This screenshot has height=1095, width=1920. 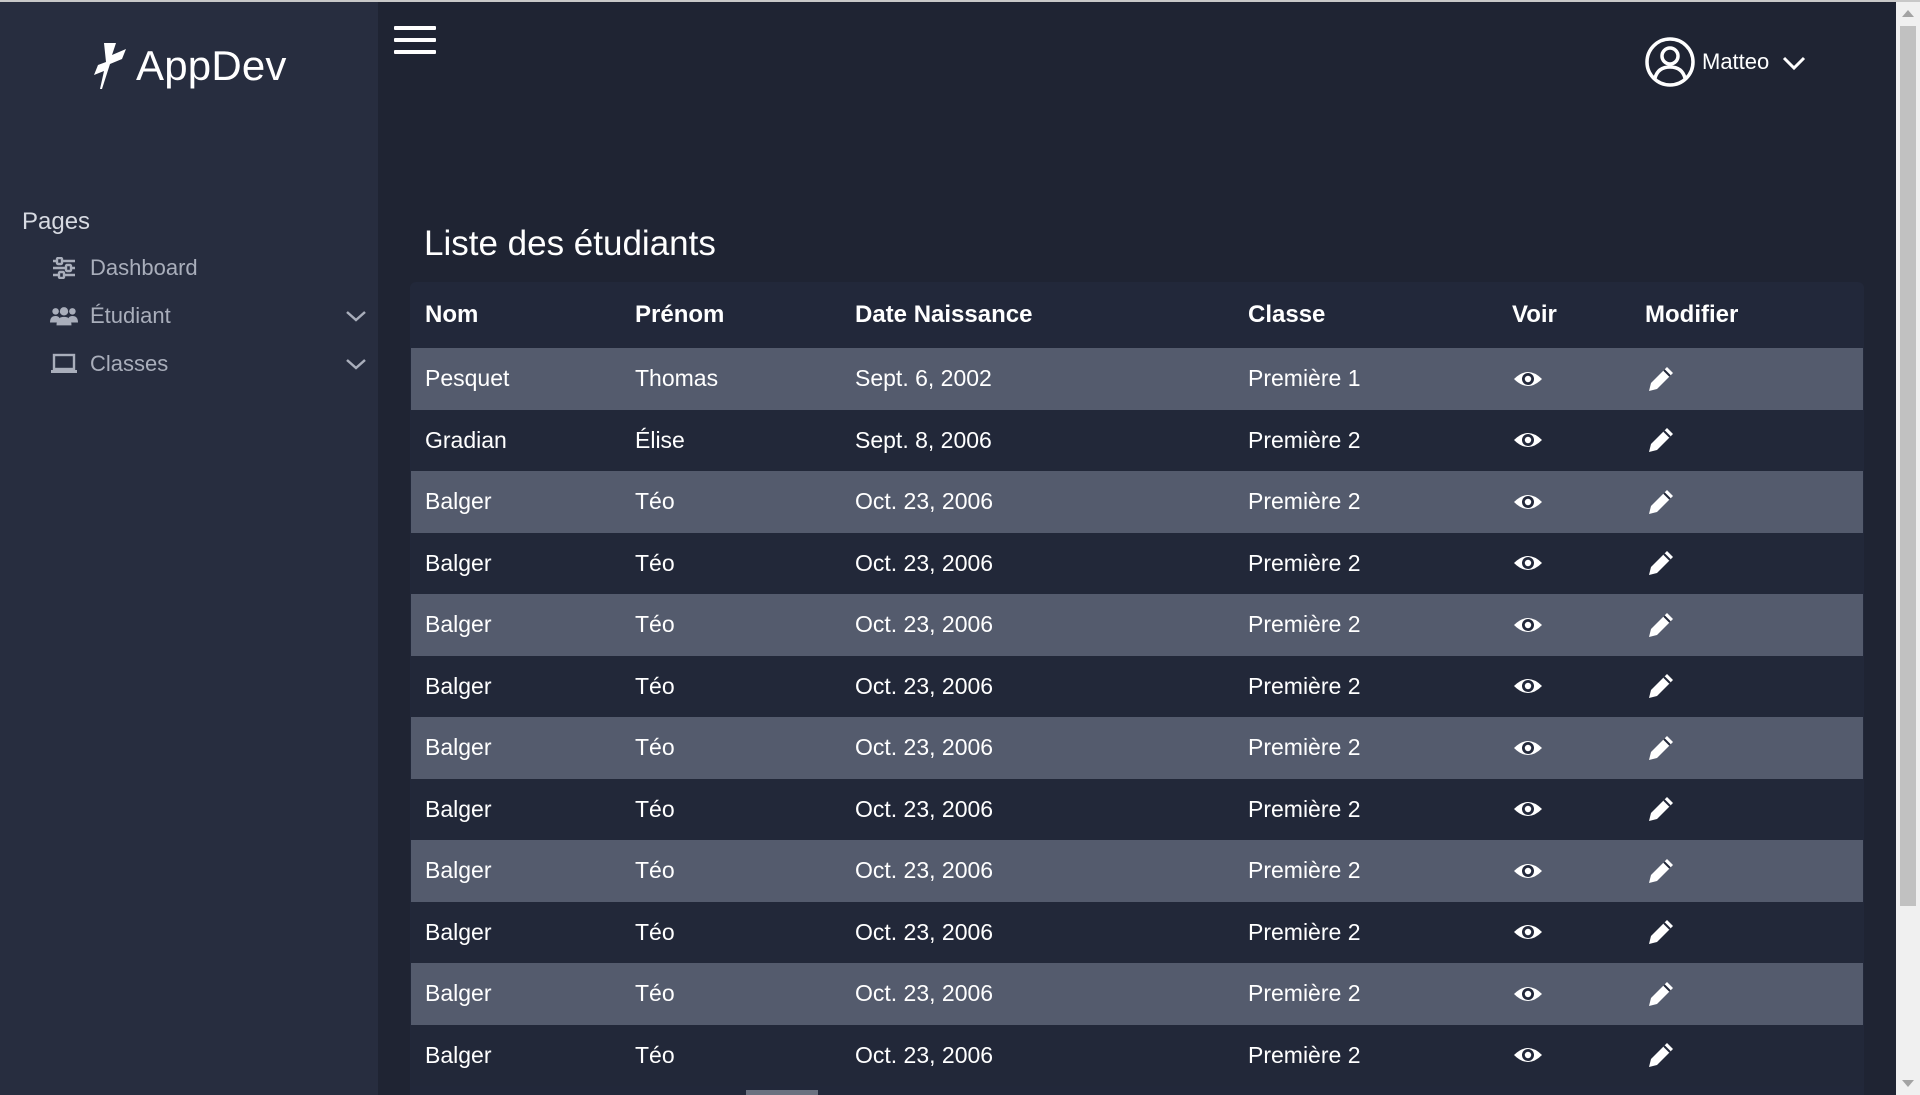 I want to click on sidebar-item-dashboard: Dashboard, so click(x=210, y=268).